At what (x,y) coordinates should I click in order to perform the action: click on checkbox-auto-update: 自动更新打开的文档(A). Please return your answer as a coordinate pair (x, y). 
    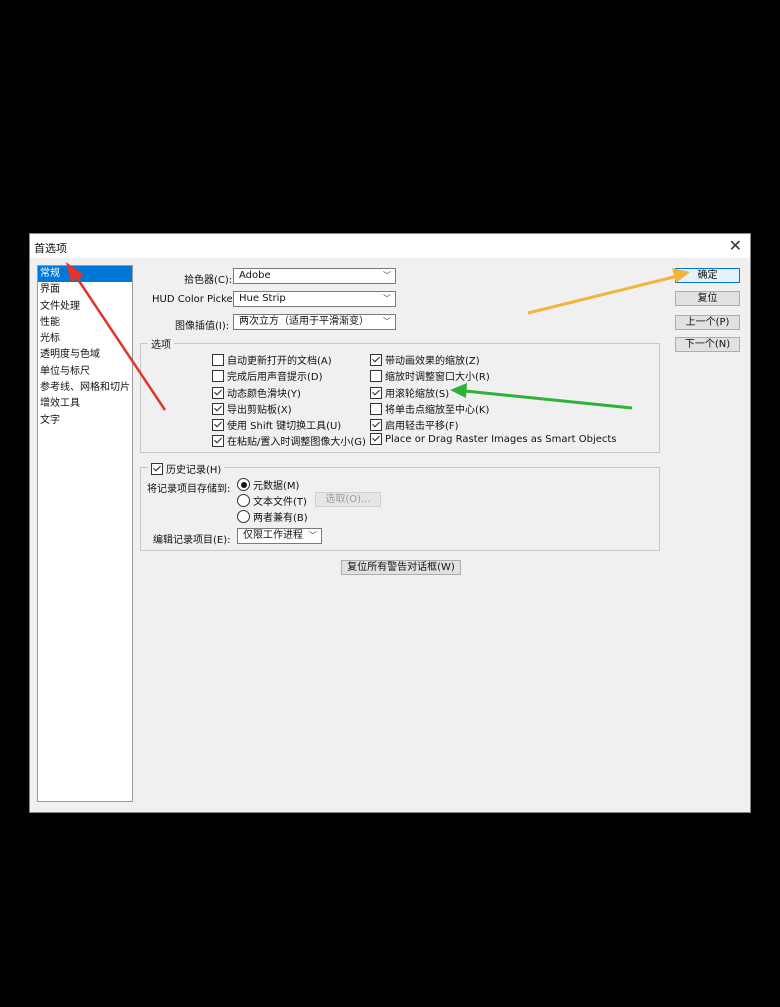
    Looking at the image, I should click on (272, 359).